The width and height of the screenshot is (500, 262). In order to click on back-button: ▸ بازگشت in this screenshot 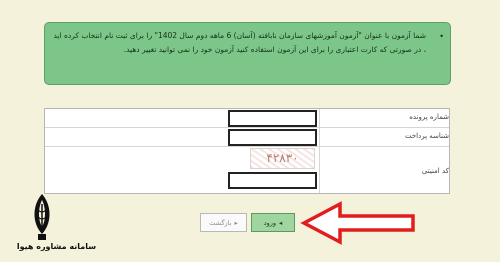, I will do `click(223, 222)`.